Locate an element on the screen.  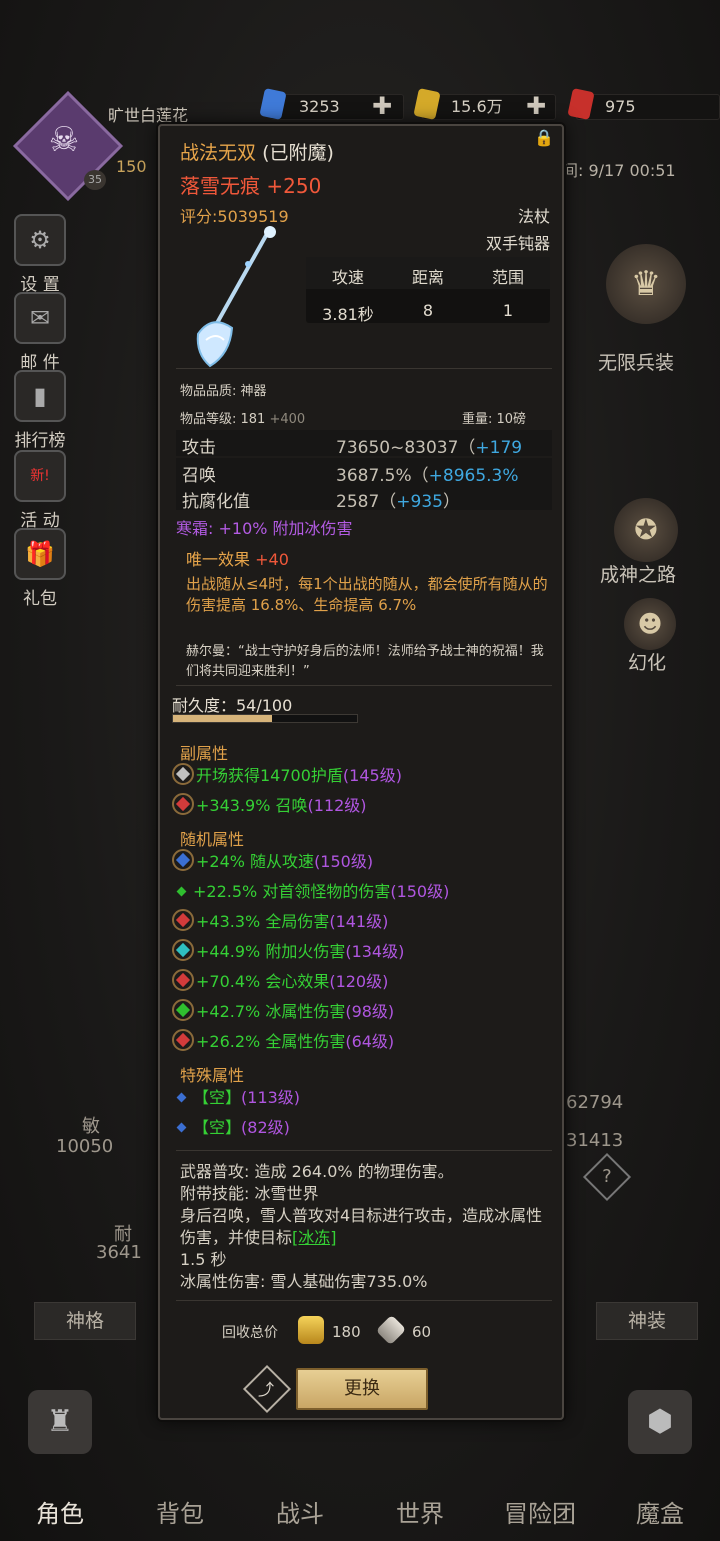
item-name: 战法无双 (已附魔) is located at coordinates (257, 151).